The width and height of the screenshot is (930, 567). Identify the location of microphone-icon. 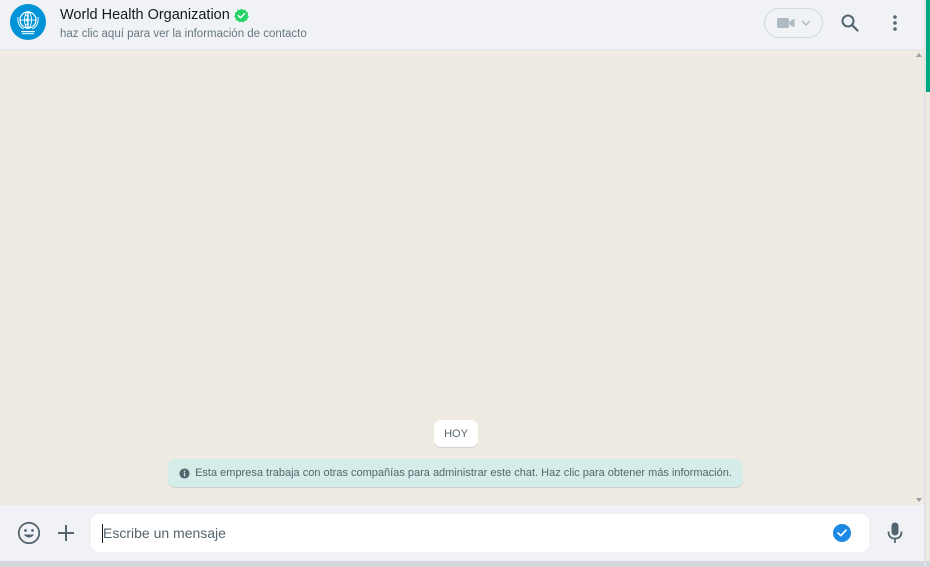
(895, 532).